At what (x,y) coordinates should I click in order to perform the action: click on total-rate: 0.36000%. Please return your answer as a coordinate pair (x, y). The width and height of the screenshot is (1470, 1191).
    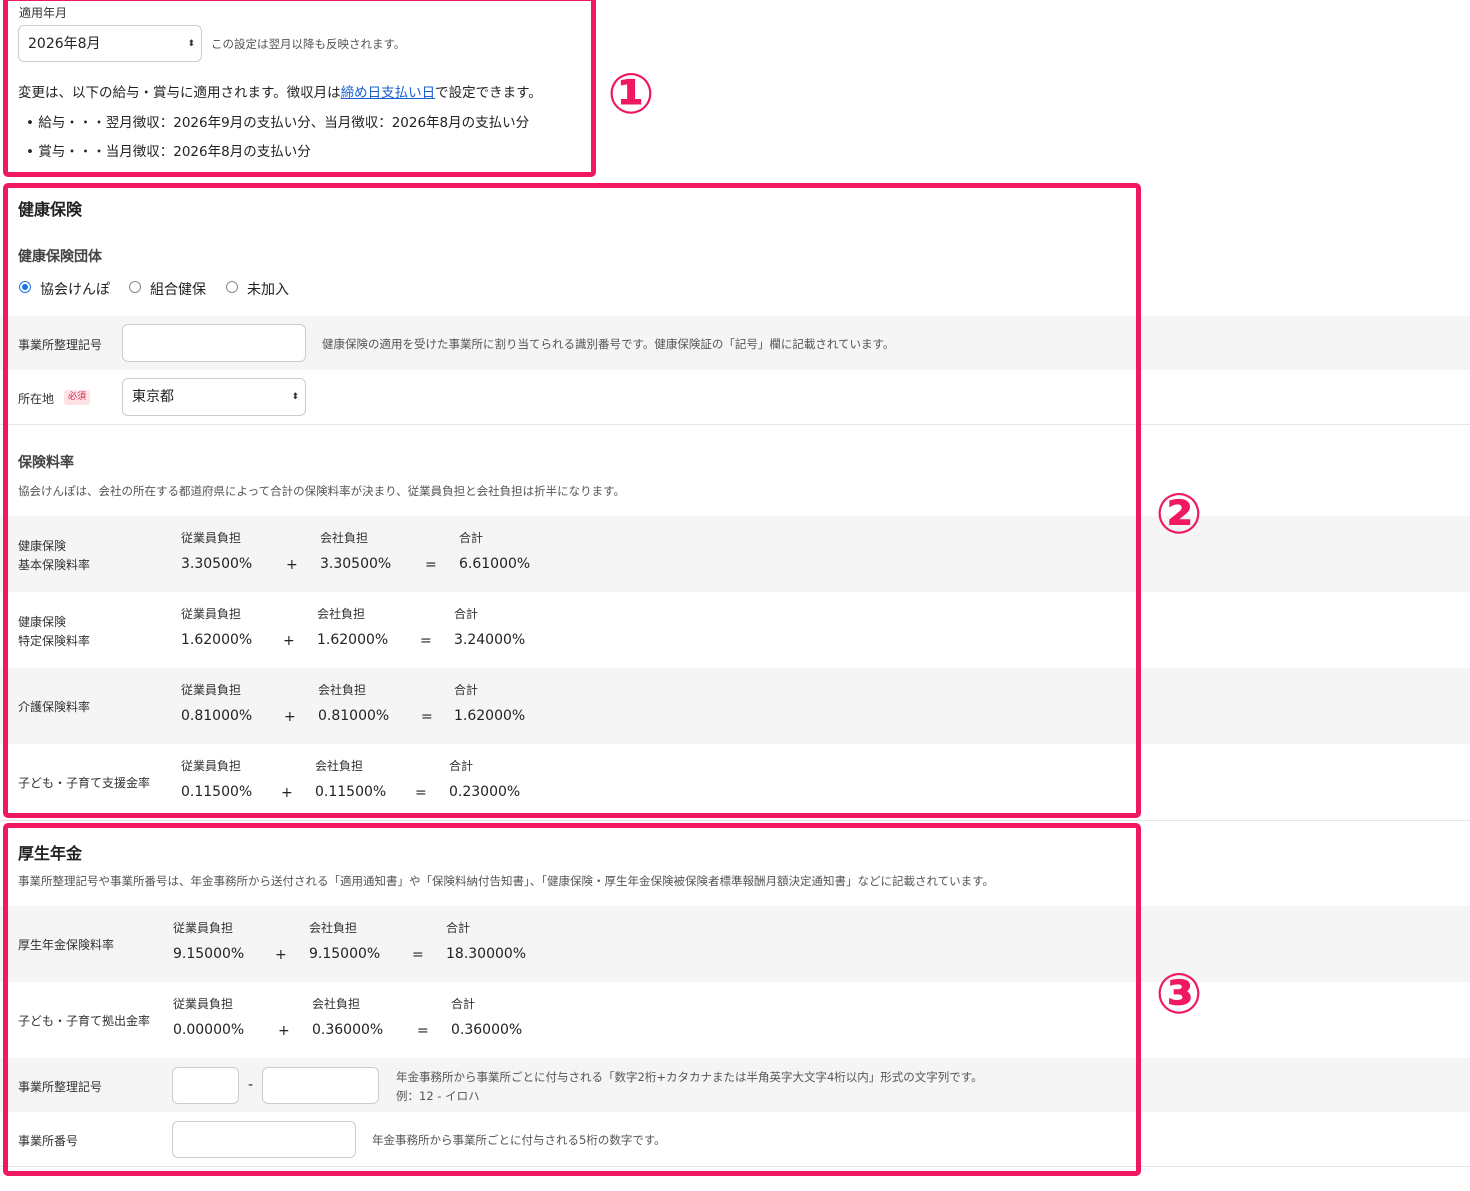
    Looking at the image, I should click on (487, 1030).